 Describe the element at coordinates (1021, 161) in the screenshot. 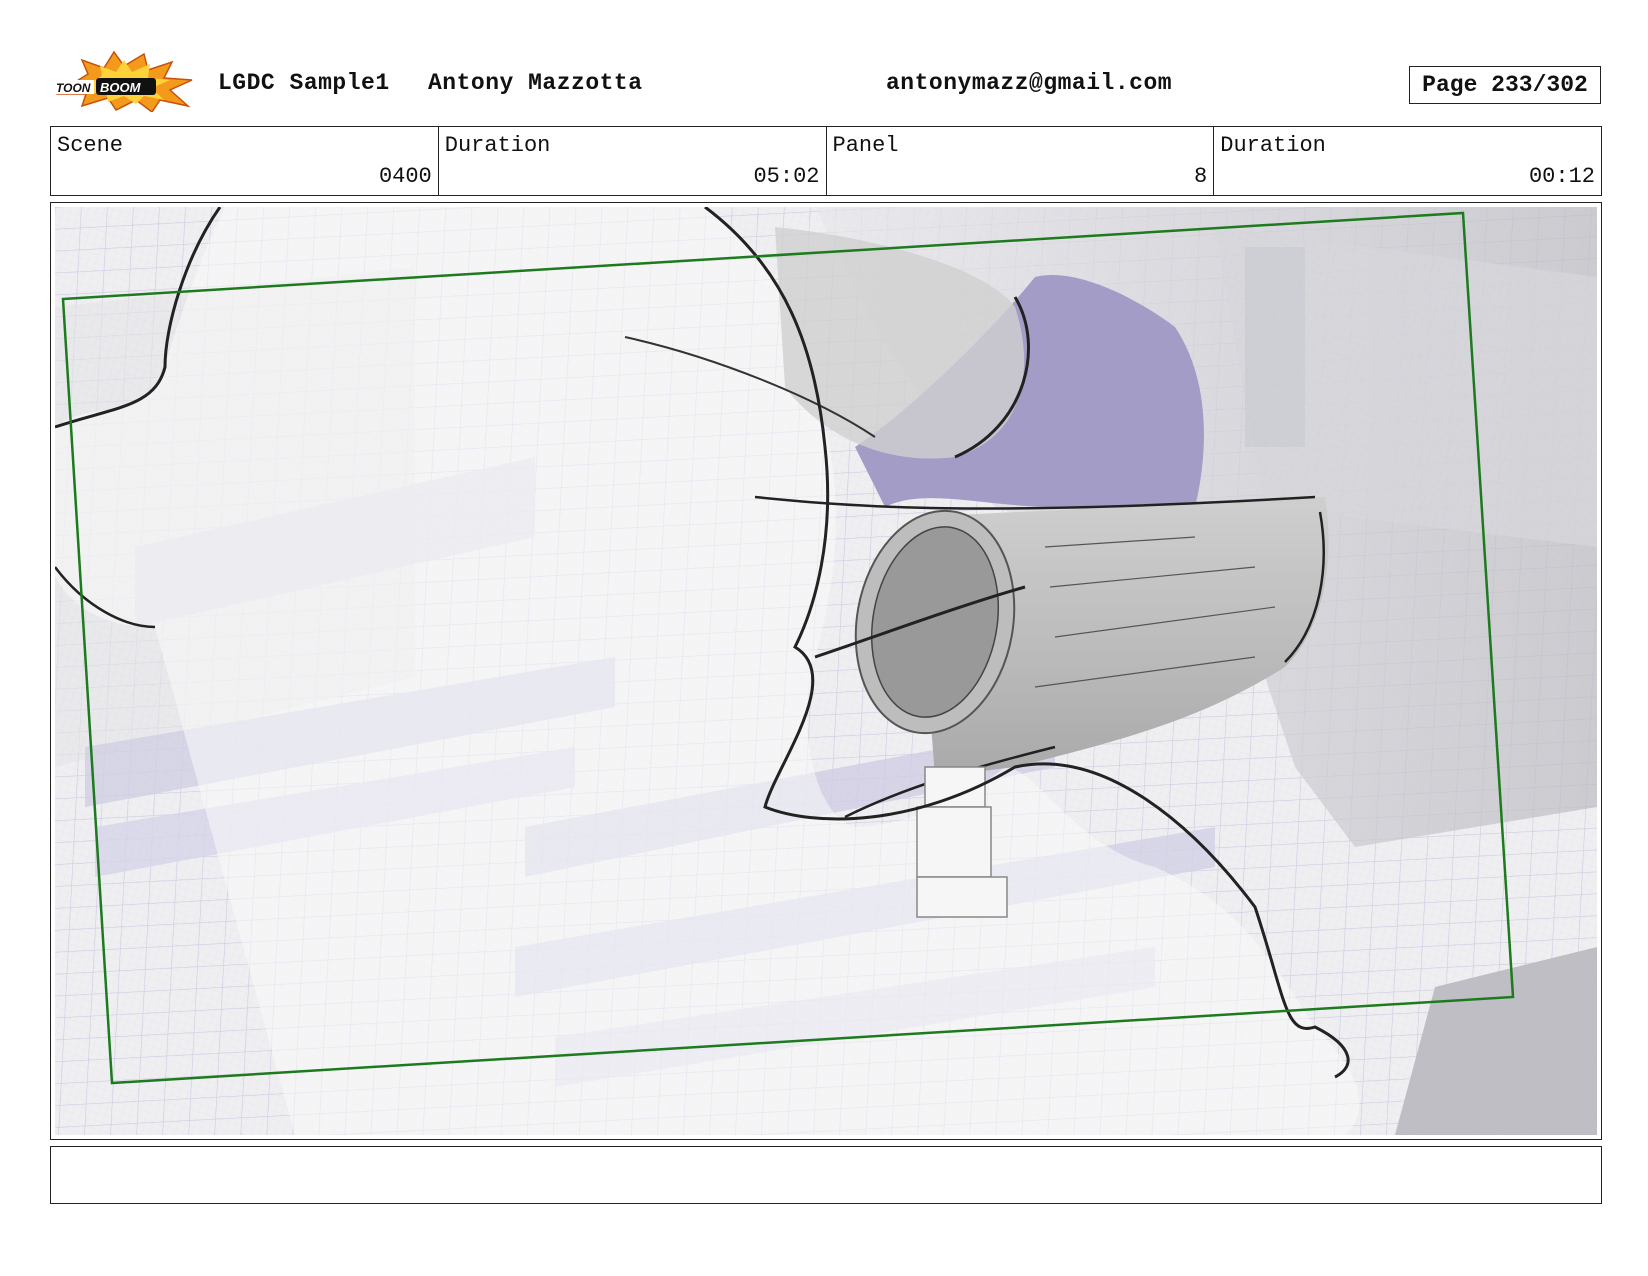

I see `panel-cell: Panel 8` at that location.